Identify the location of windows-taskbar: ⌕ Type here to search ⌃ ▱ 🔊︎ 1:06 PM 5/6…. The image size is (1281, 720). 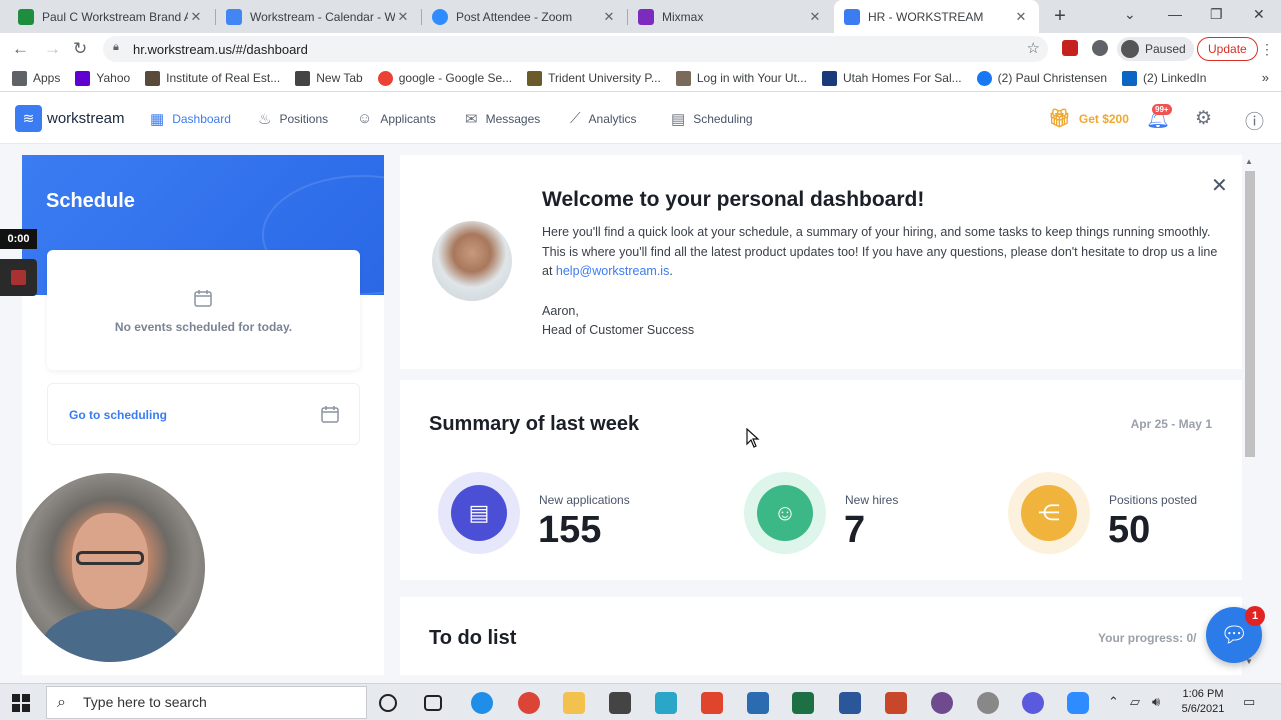
(640, 701).